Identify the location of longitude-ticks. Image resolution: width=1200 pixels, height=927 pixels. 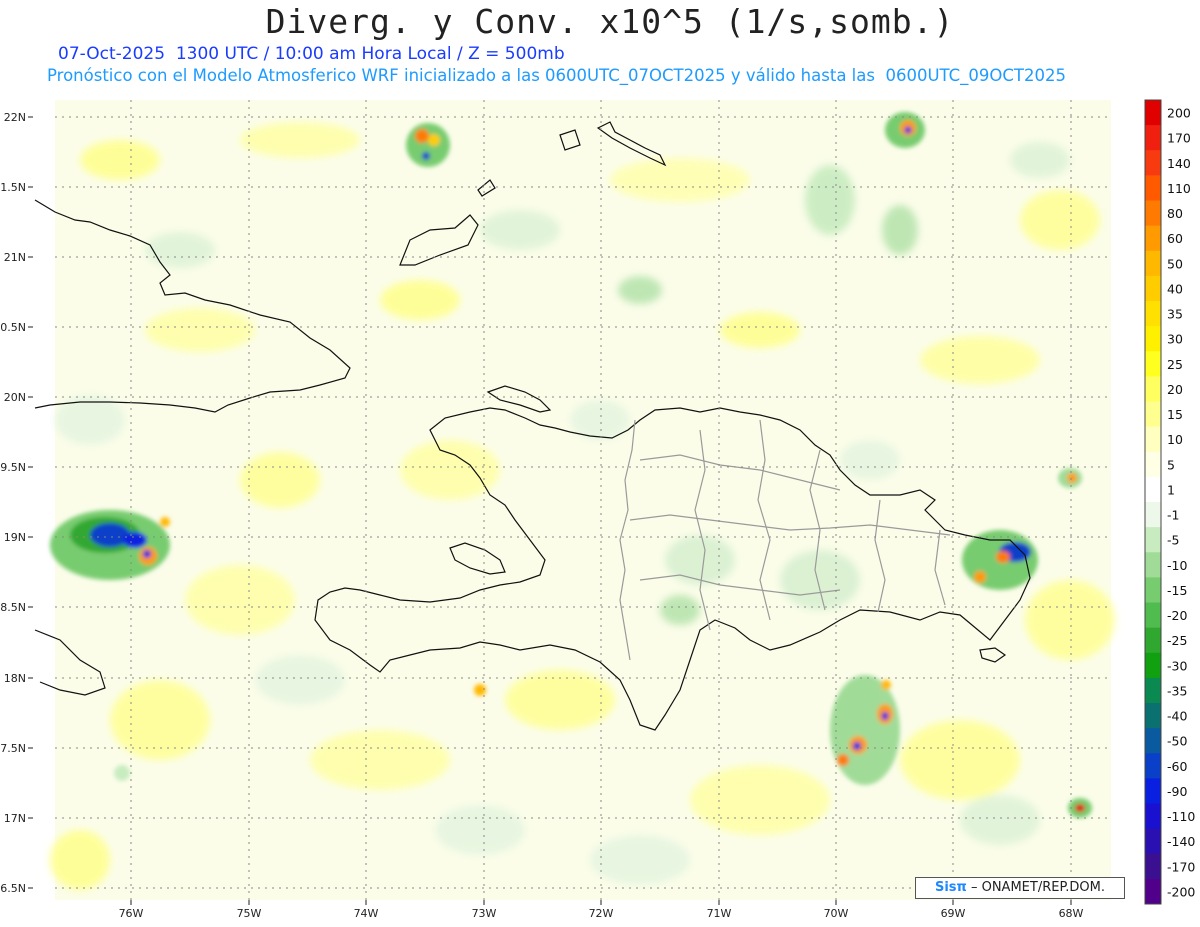
(601, 902).